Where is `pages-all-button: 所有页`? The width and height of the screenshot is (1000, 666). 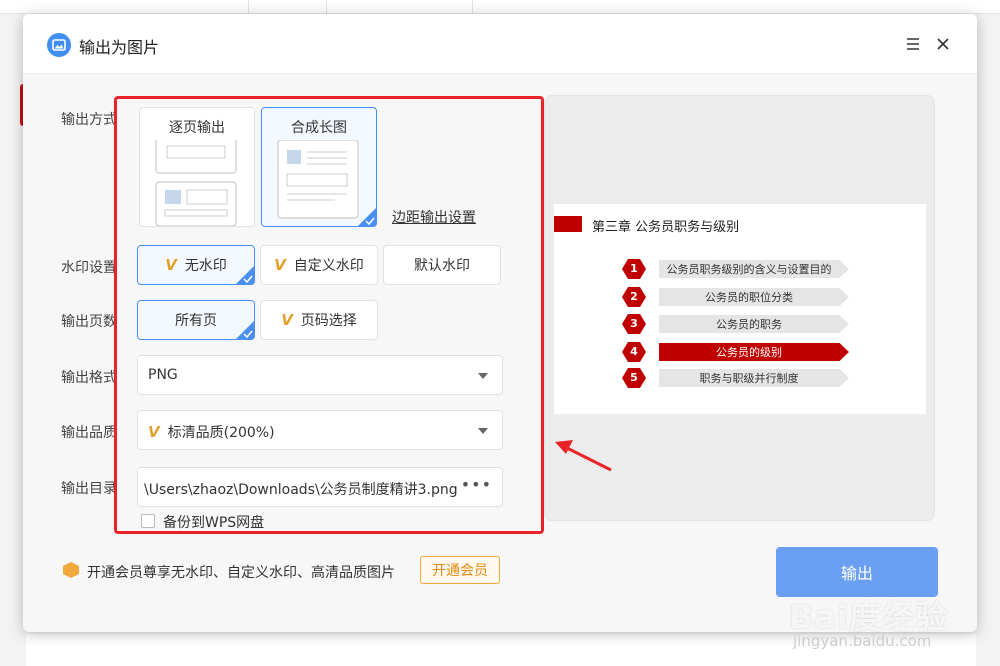 pages-all-button: 所有页 is located at coordinates (196, 320).